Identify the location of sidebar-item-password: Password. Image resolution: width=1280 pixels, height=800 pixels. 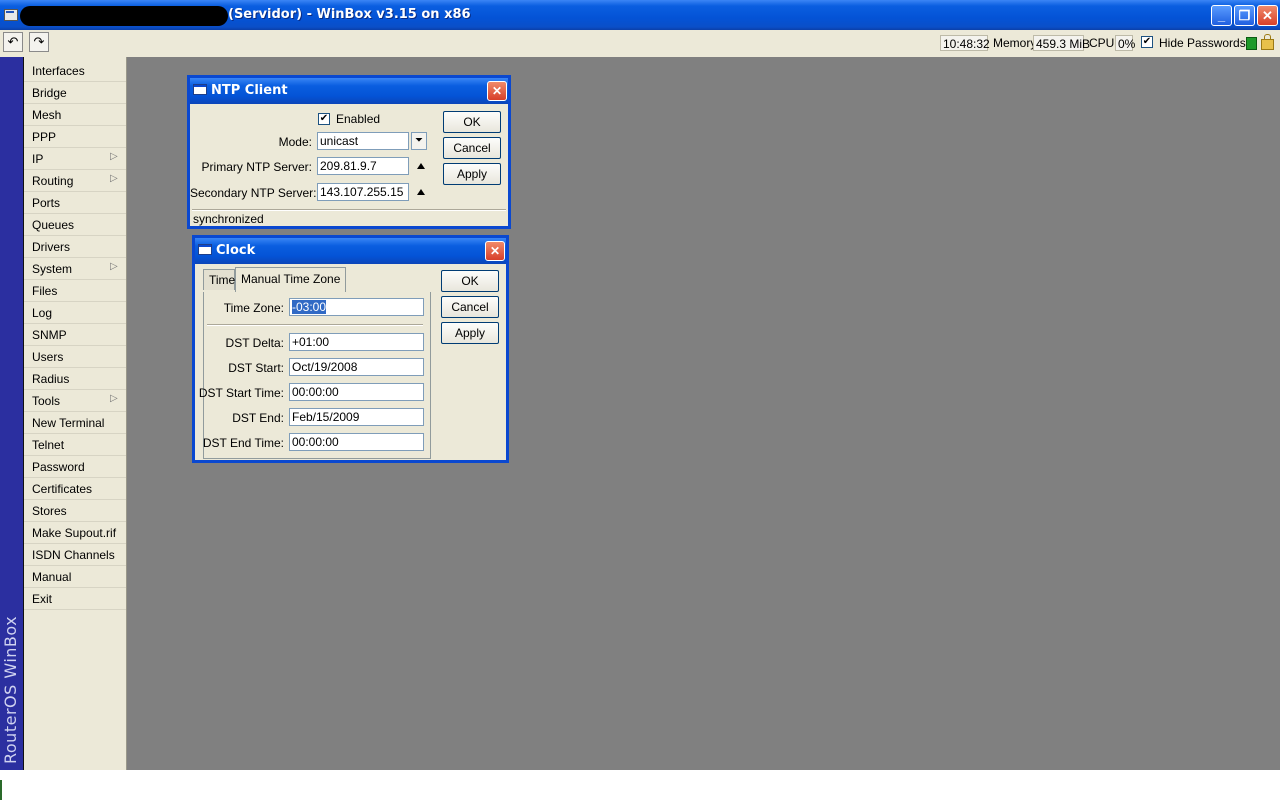
(75, 467).